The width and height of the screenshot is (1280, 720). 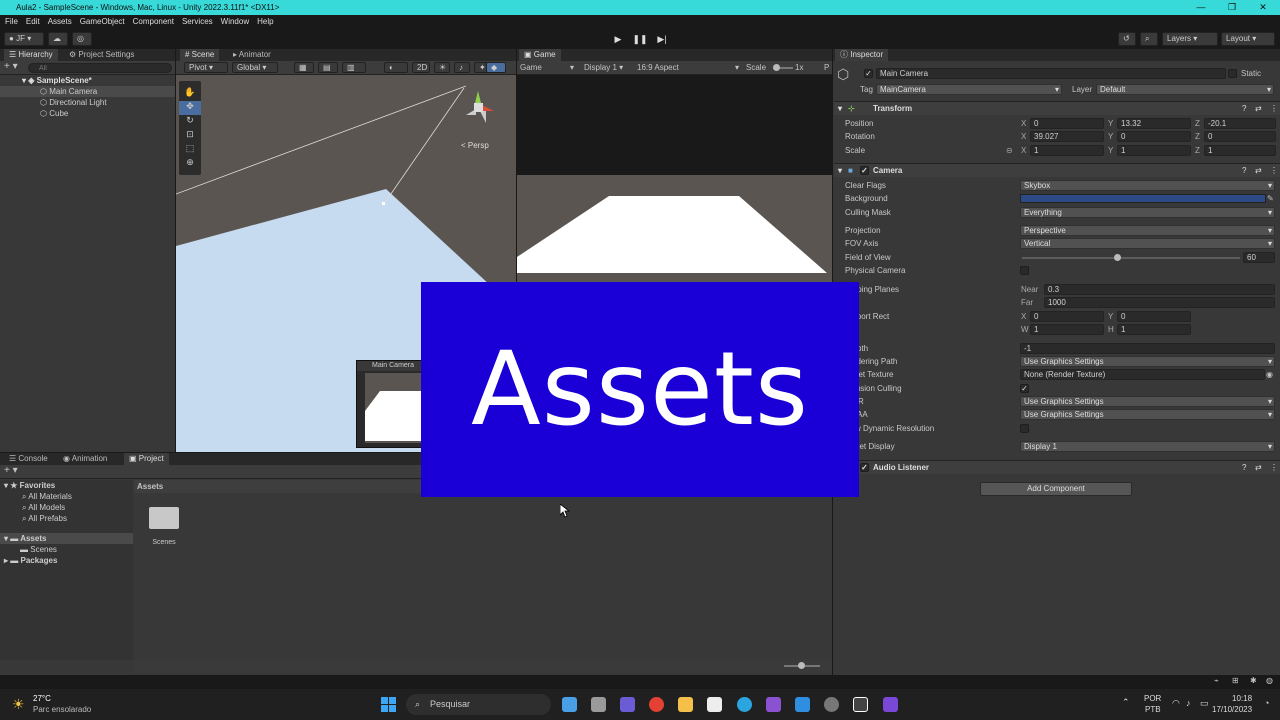 What do you see at coordinates (598, 704) in the screenshot?
I see `task-view-icon` at bounding box center [598, 704].